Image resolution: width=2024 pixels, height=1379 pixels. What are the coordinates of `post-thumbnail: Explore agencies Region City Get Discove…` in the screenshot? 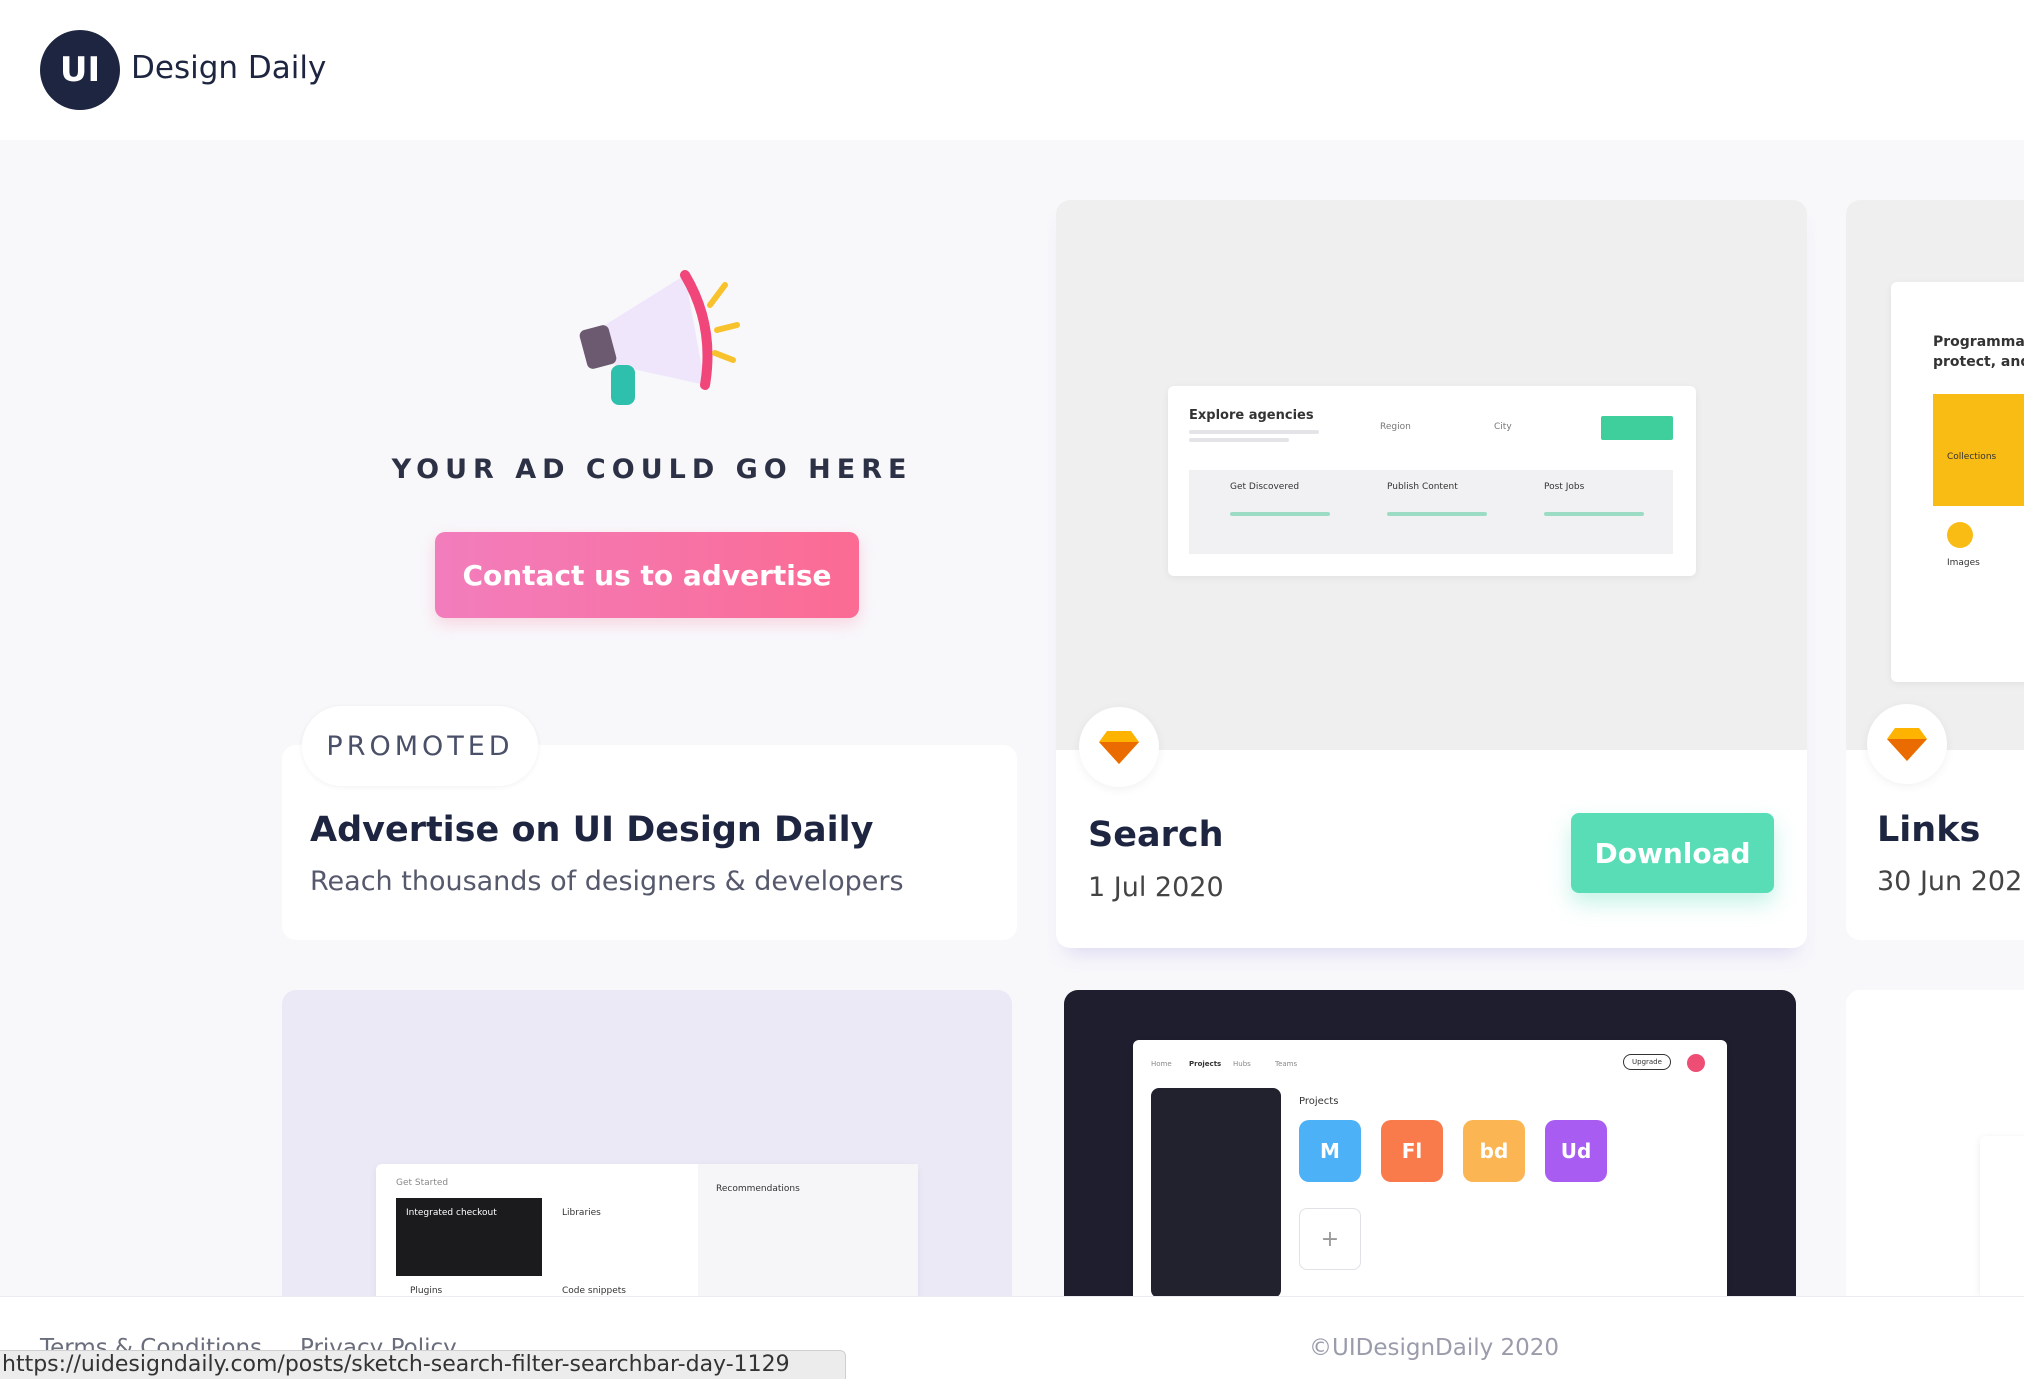 It's located at (1431, 475).